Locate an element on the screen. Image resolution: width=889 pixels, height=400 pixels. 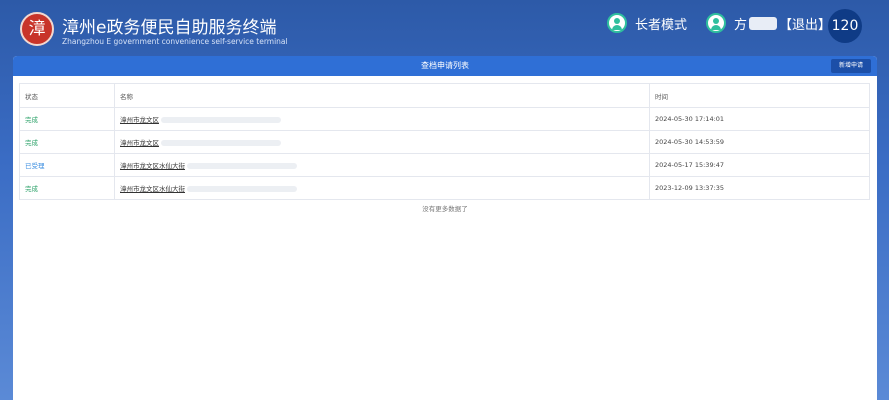
panel-title: 查档申请列表 is located at coordinates (445, 65).